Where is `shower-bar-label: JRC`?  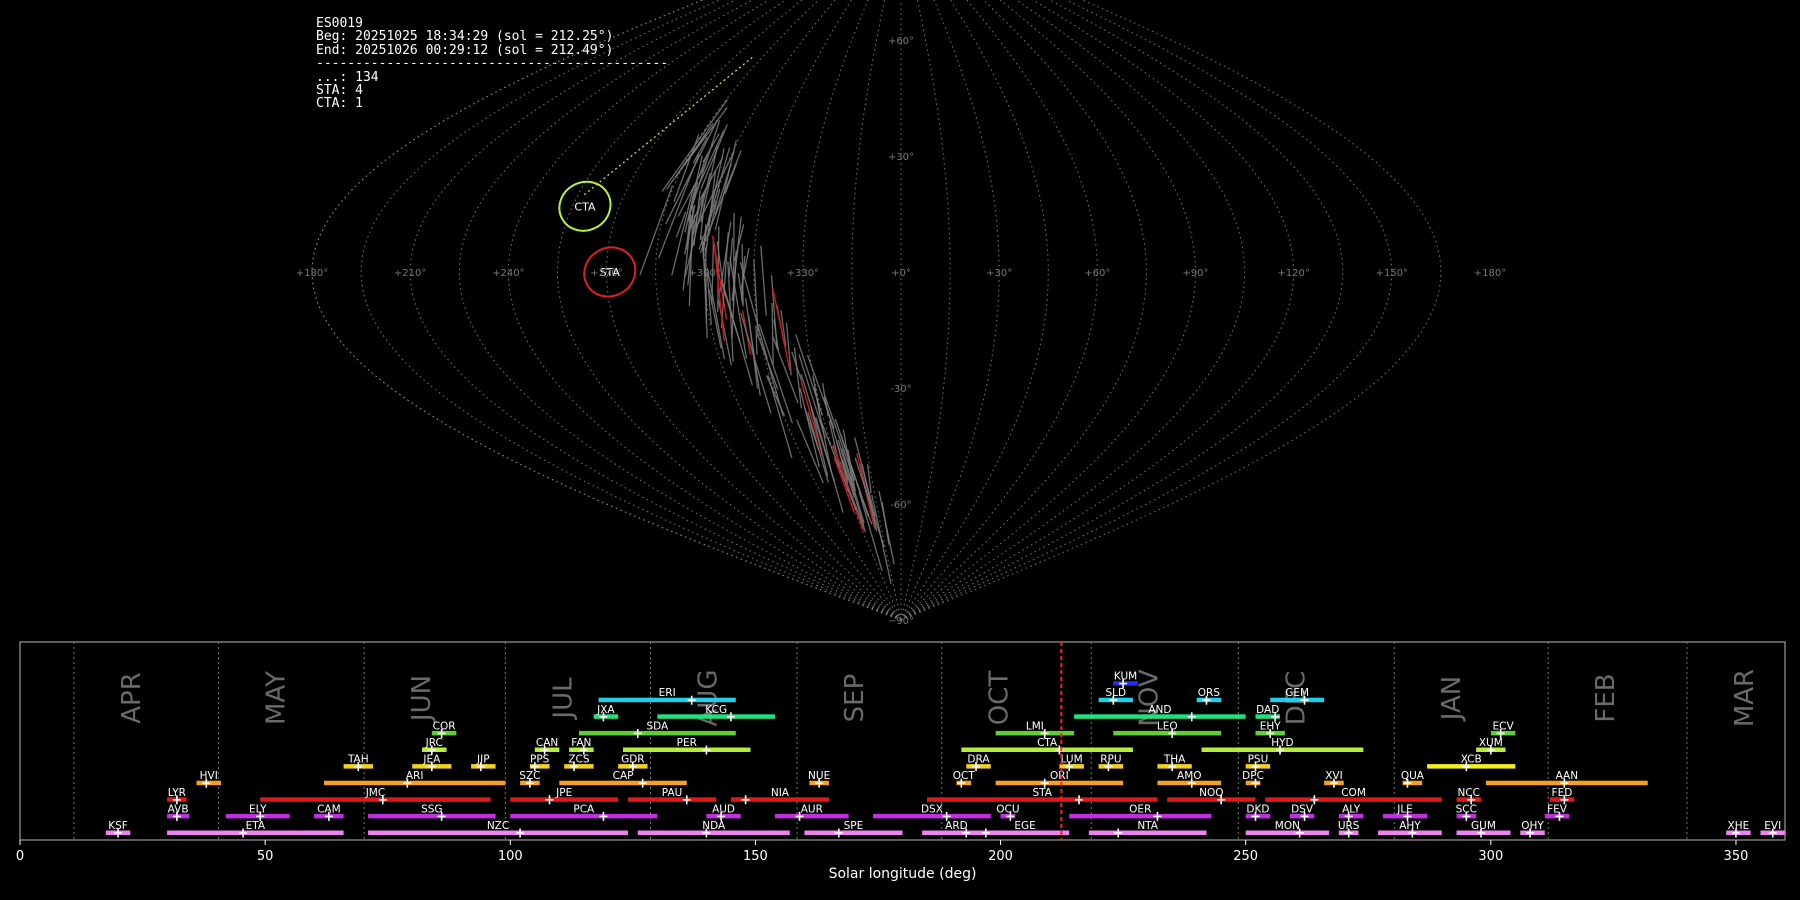 shower-bar-label: JRC is located at coordinates (434, 743).